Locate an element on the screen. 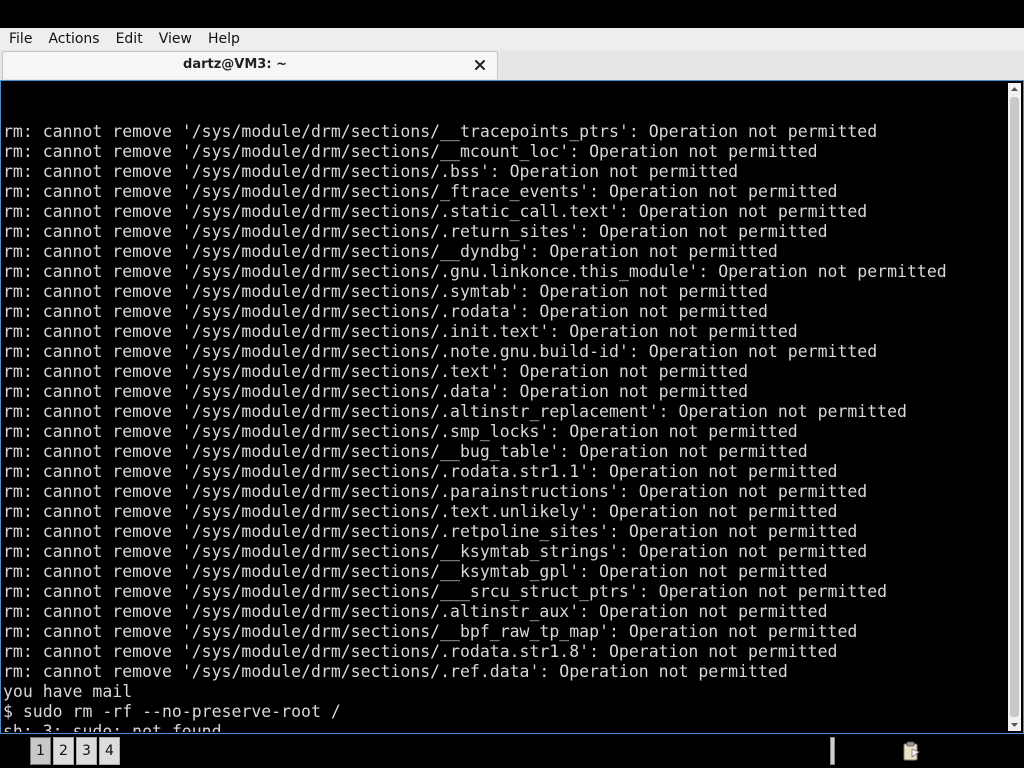 The height and width of the screenshot is (768, 1024). arrow-up-icon is located at coordinates (1014, 89).